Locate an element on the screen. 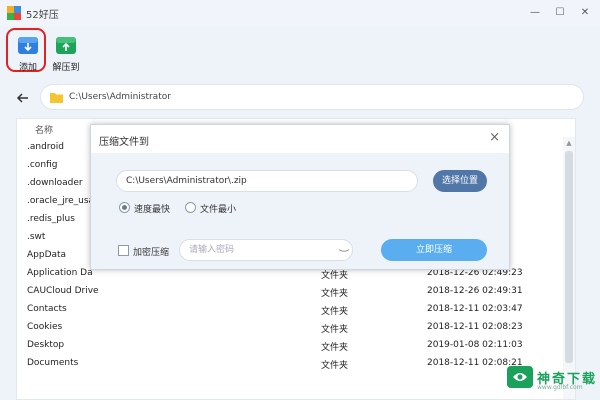 This screenshot has height=400, width=600. choose-location-button: 选择位置 is located at coordinates (460, 181).